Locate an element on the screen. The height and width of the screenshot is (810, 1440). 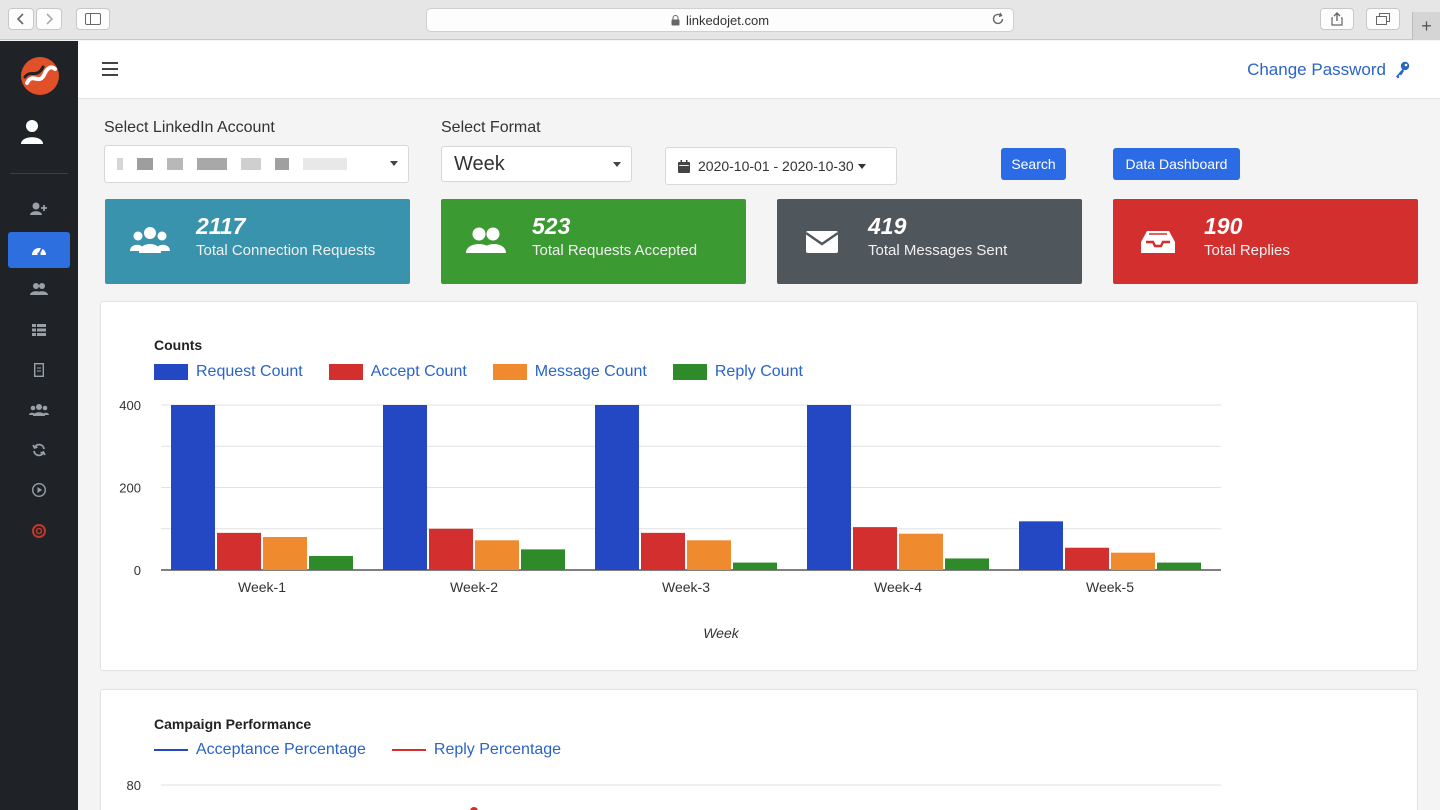
y-tick-label: 0 is located at coordinates (137, 570).